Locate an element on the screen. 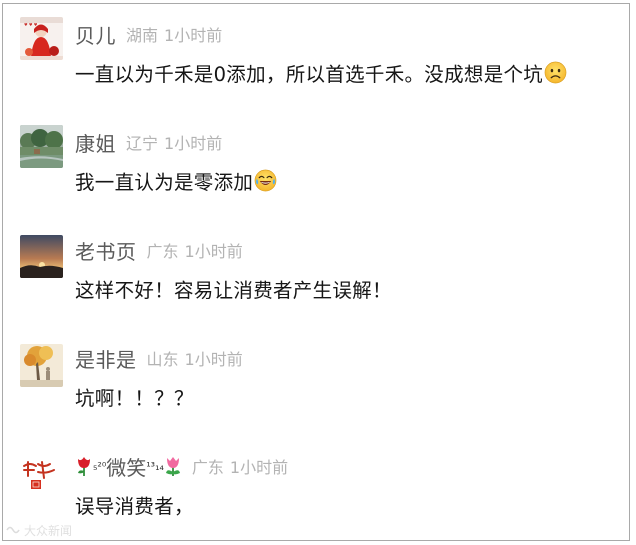  comment-meta: 辽宁 1小时前 is located at coordinates (174, 142).